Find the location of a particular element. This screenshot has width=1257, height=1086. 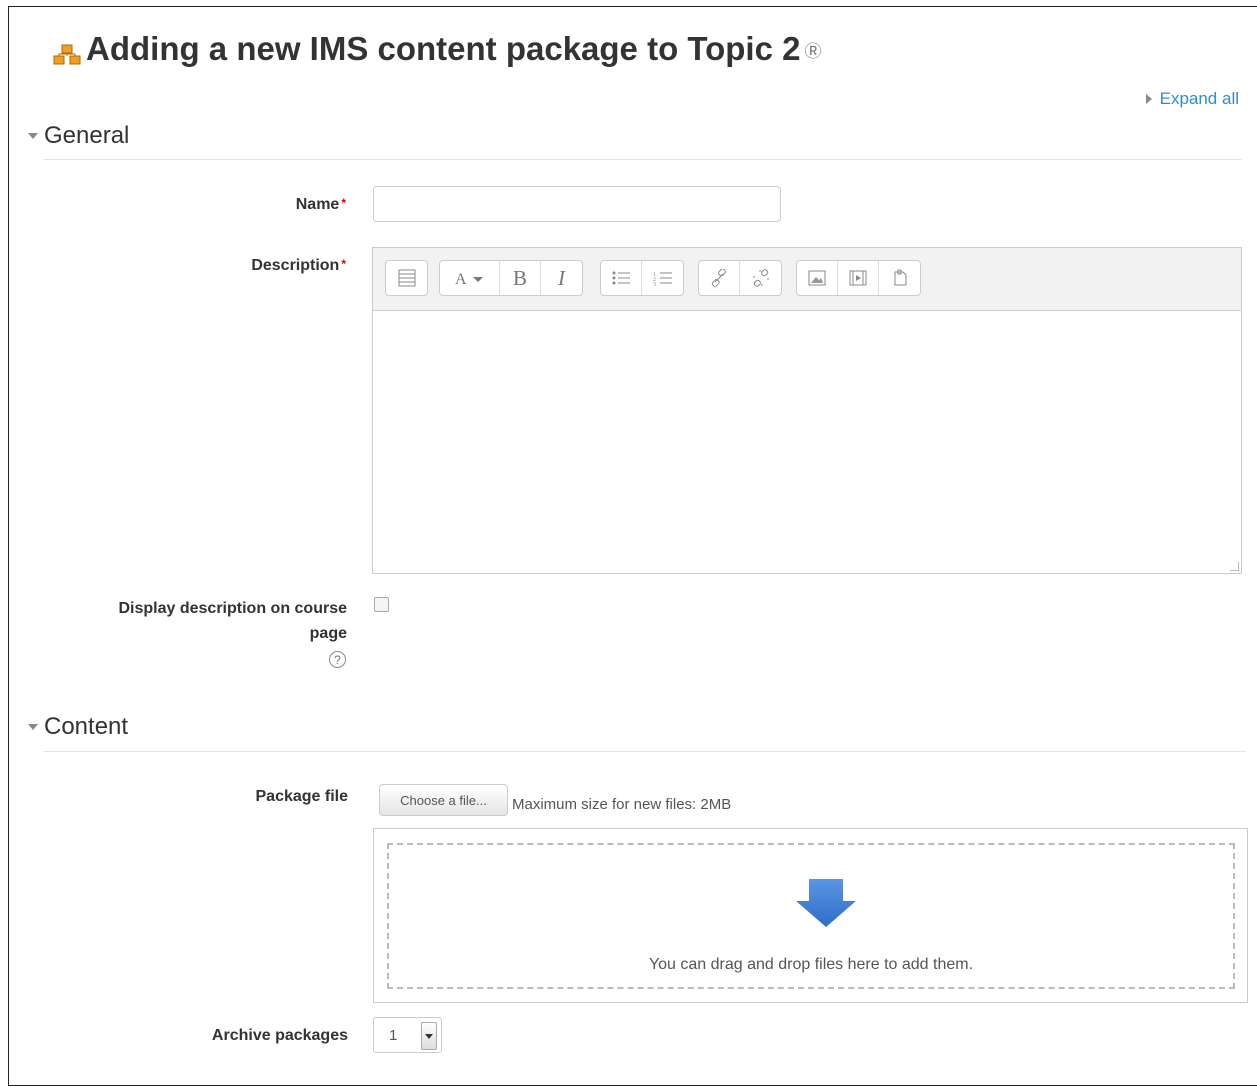

toggle-toolbar-icon is located at coordinates (406, 278).